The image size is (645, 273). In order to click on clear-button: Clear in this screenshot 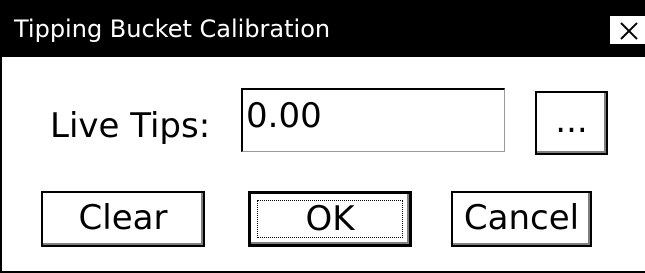, I will do `click(123, 219)`.